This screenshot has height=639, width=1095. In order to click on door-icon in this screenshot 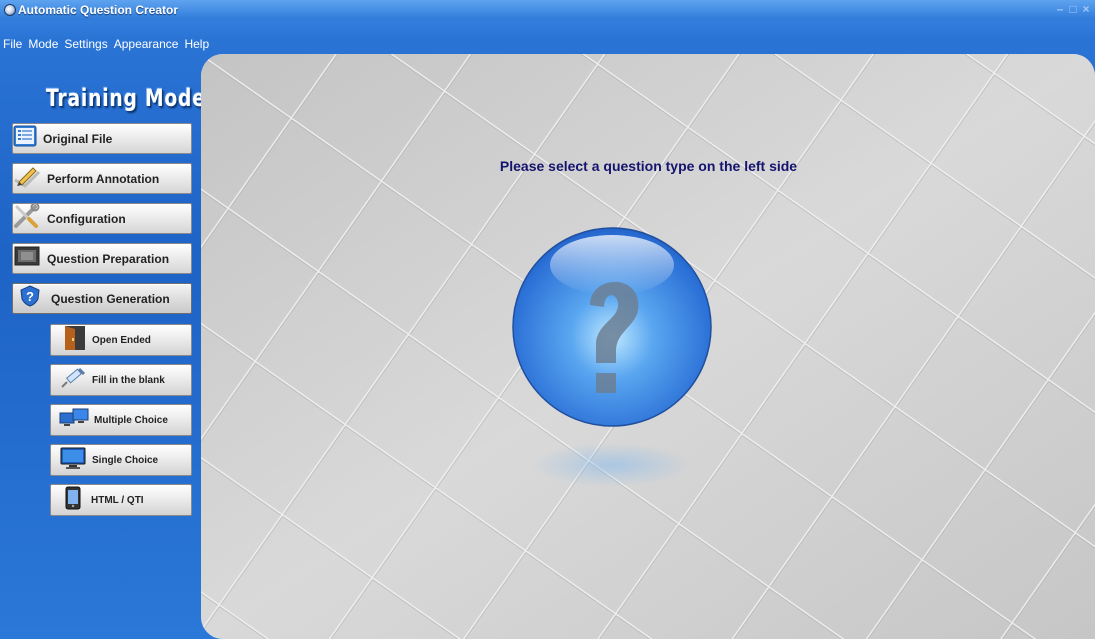, I will do `click(73, 340)`.